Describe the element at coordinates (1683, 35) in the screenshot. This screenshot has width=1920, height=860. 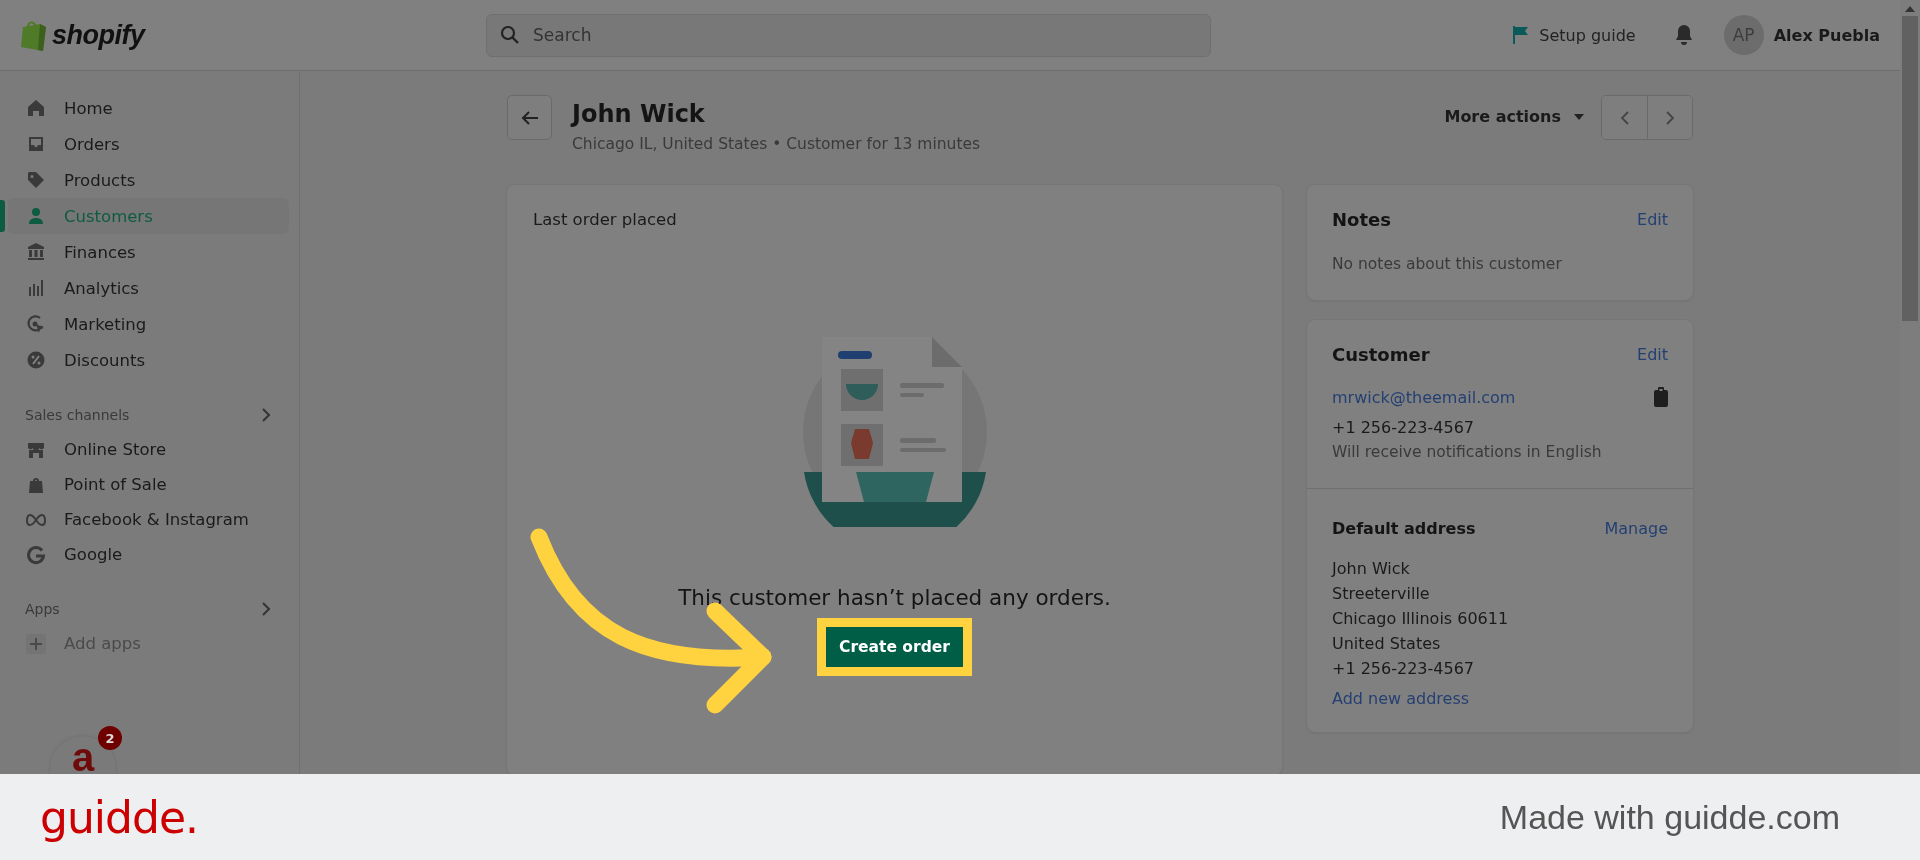
I see `bell-icon` at that location.